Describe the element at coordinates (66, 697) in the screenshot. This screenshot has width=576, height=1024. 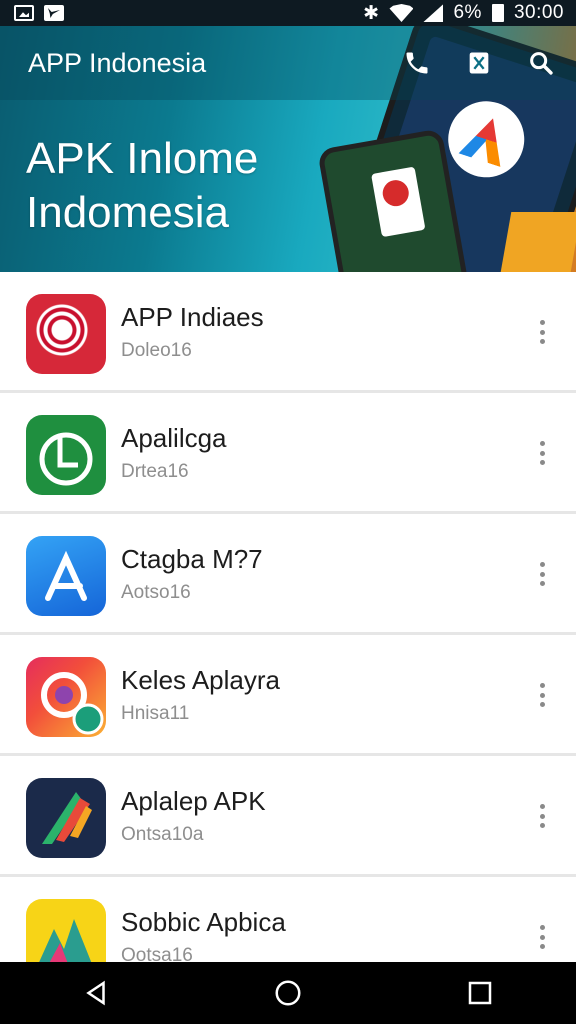
I see `camera-app-icon` at that location.